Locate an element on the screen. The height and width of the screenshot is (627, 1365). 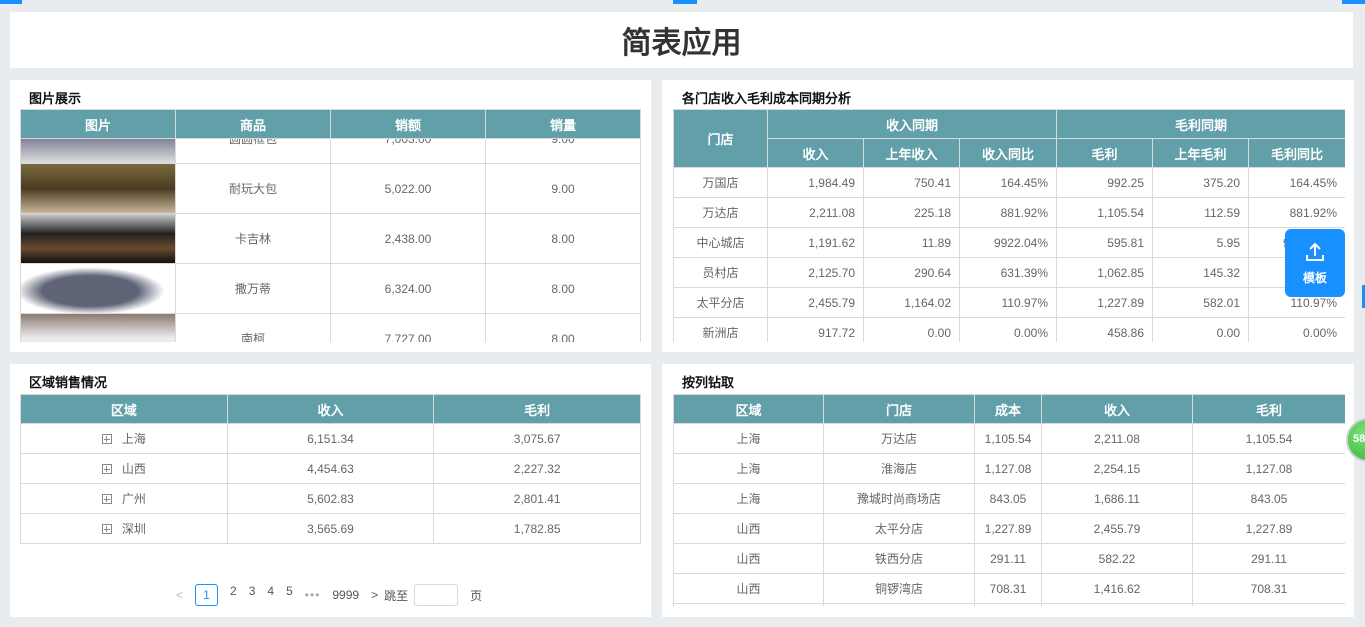
table-cell: 2,227.32 is located at coordinates (537, 468).